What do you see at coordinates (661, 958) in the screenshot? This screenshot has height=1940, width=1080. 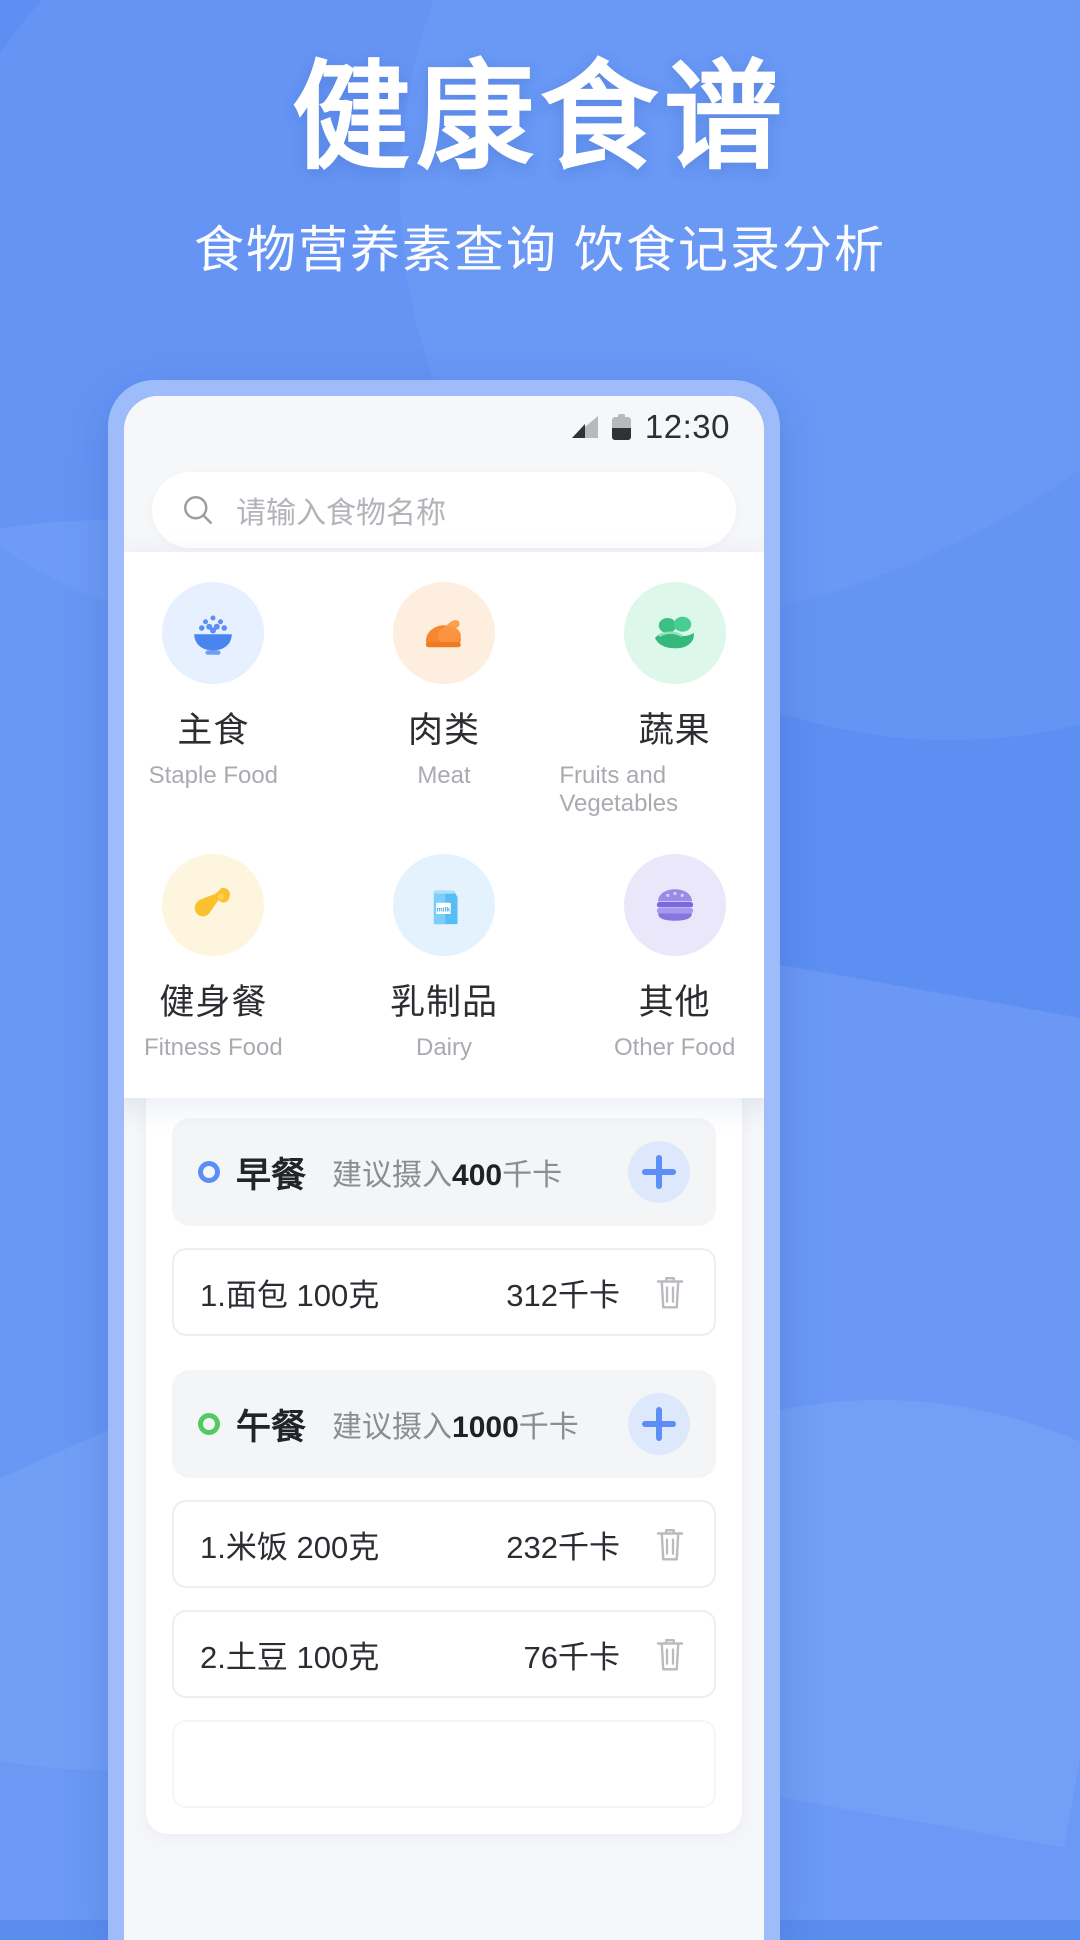 I see `category-item-other: 其他 Other Food` at bounding box center [661, 958].